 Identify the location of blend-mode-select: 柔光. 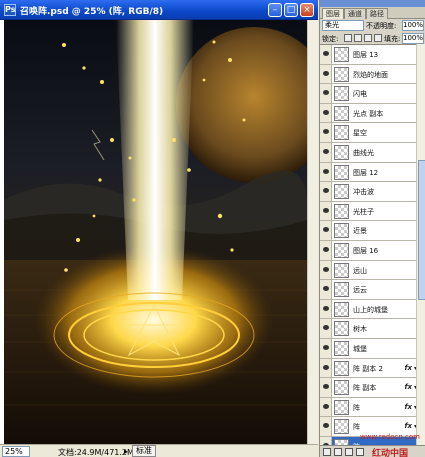
(343, 25).